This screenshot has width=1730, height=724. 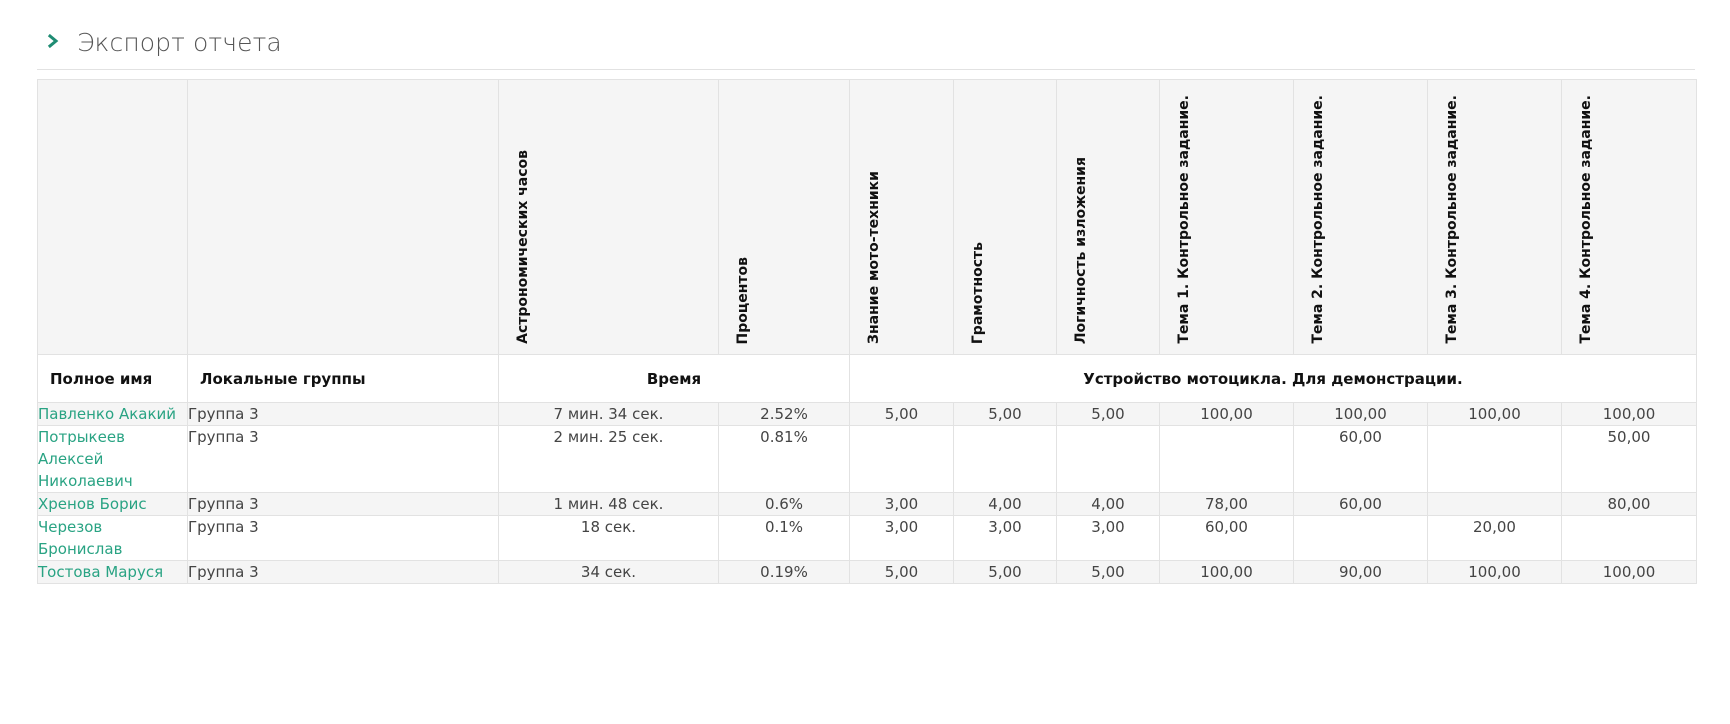 I want to click on cell-name: Хренов Борис, so click(x=112, y=504).